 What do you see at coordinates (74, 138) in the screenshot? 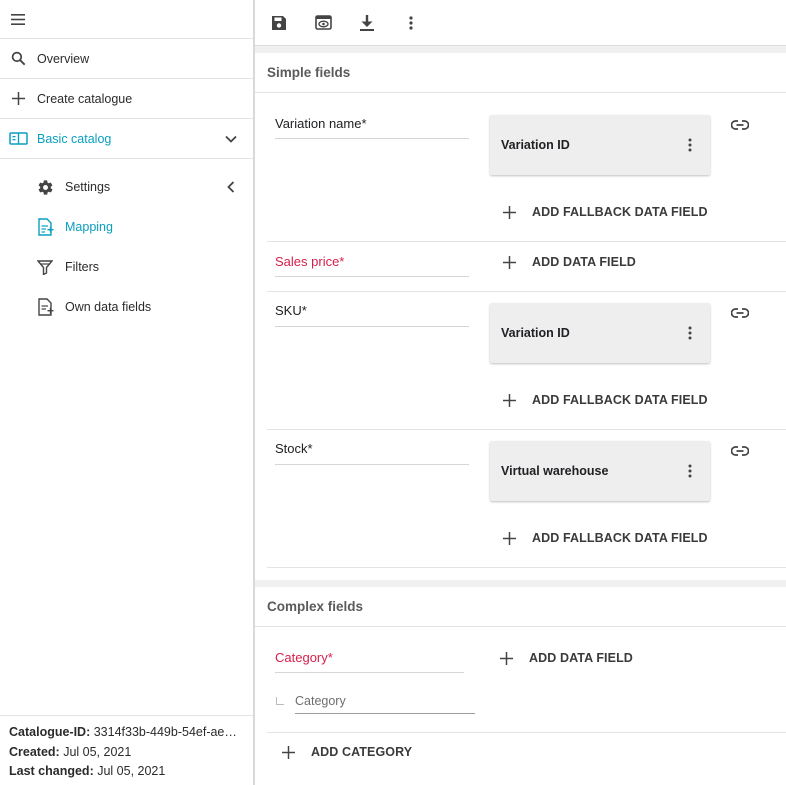
I see `sidebar-item-label: Basic catalog` at bounding box center [74, 138].